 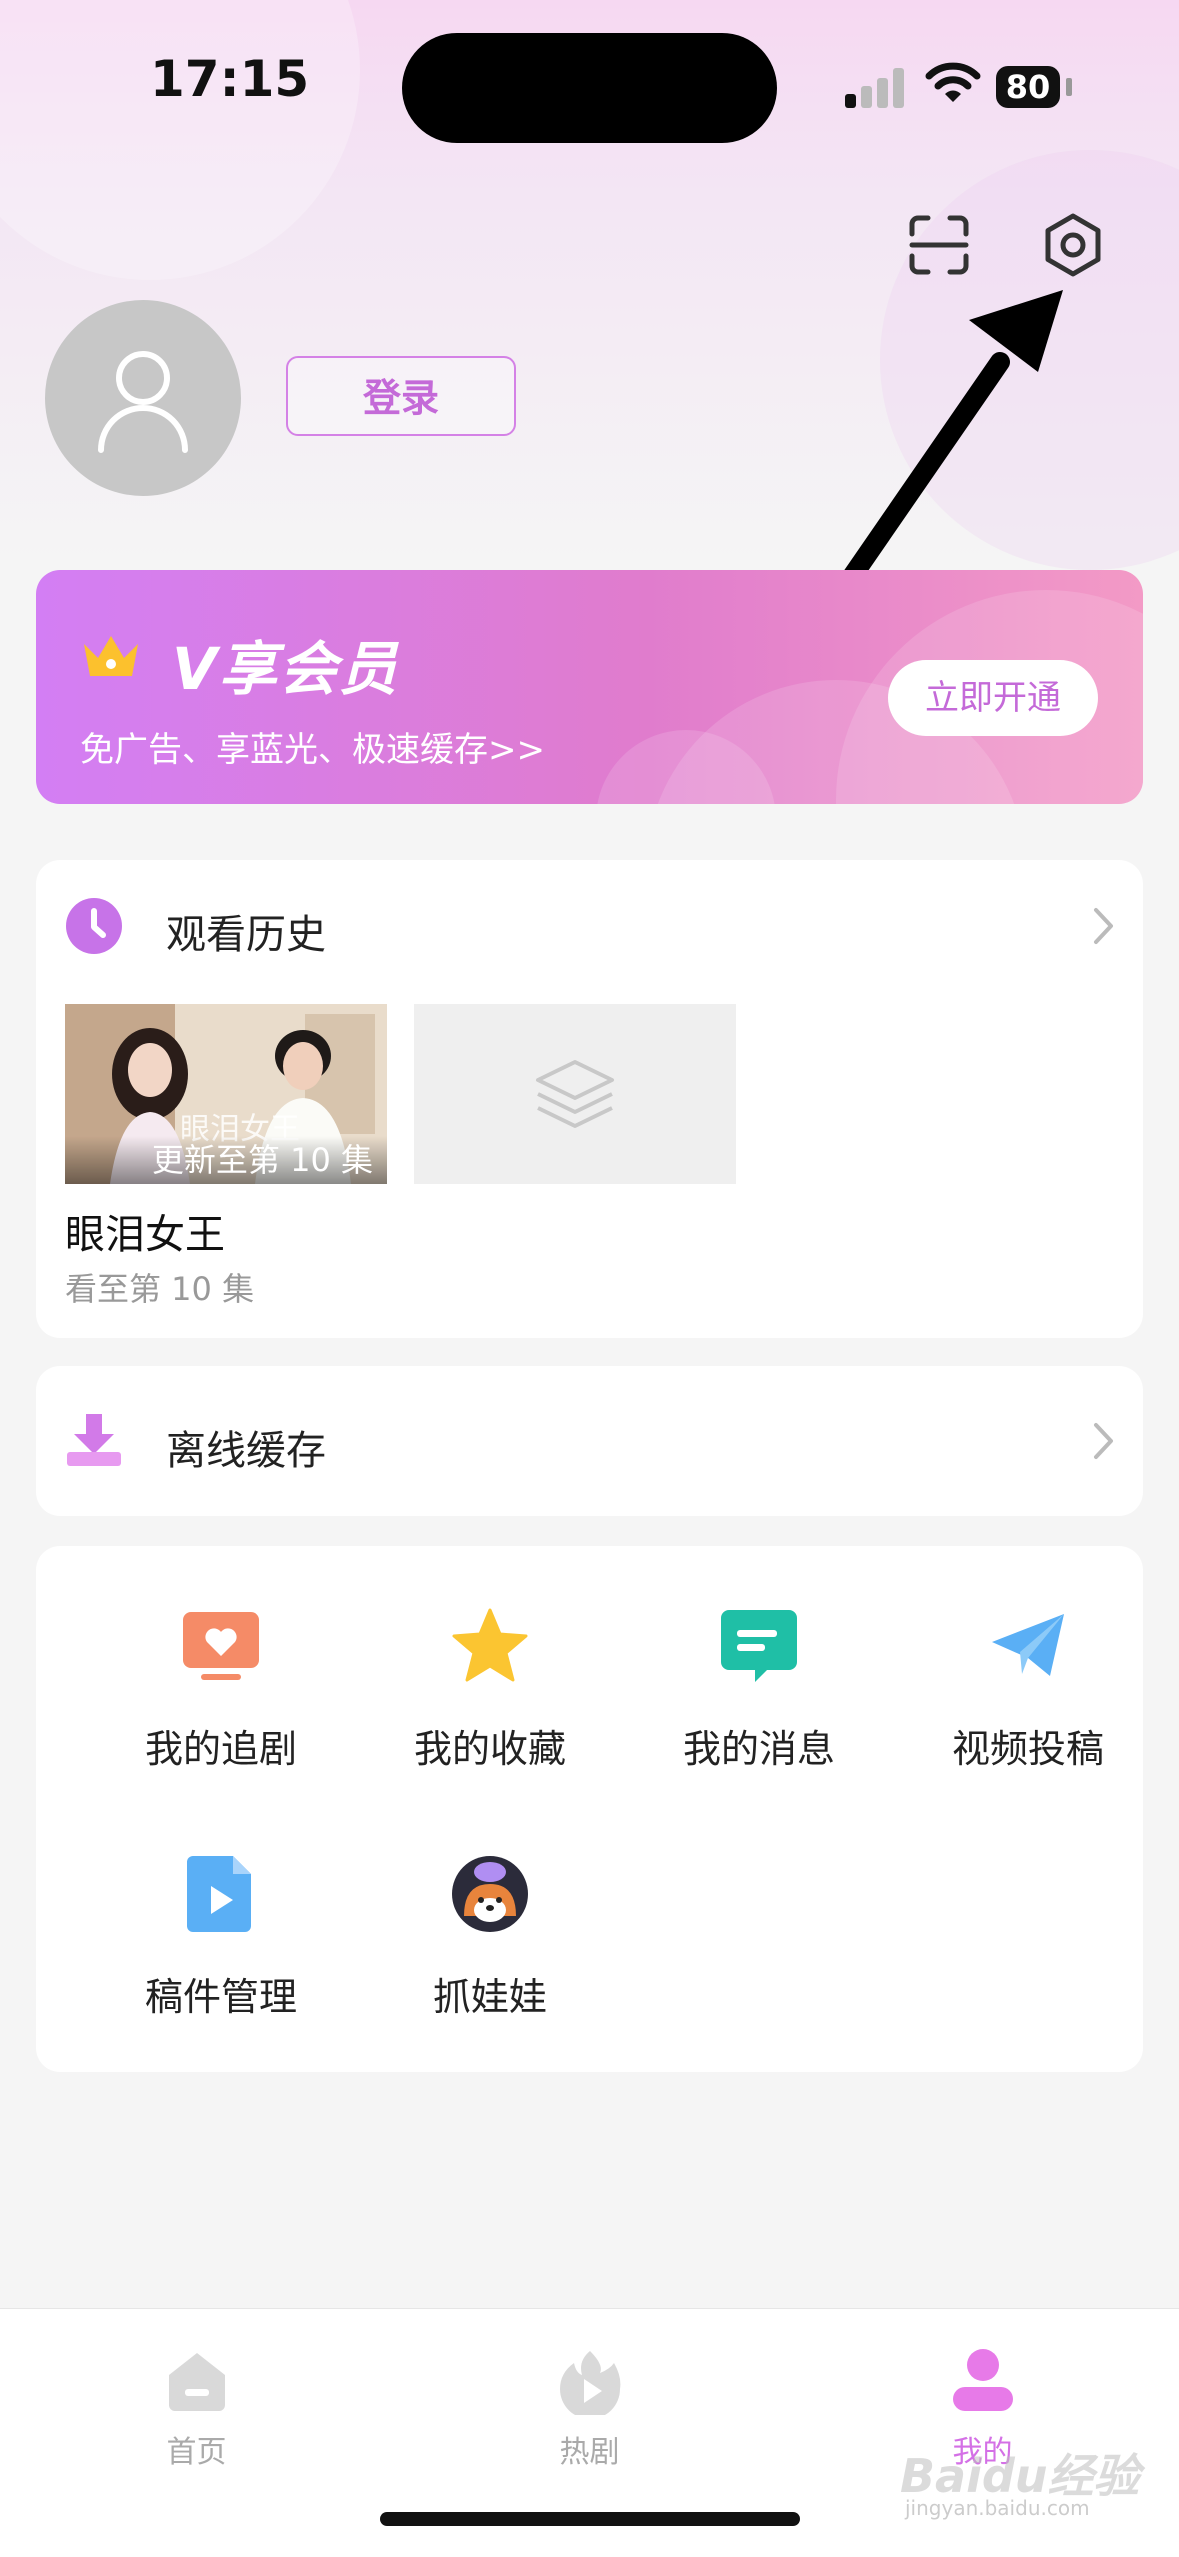 I want to click on video-file-icon, so click(x=219, y=1894).